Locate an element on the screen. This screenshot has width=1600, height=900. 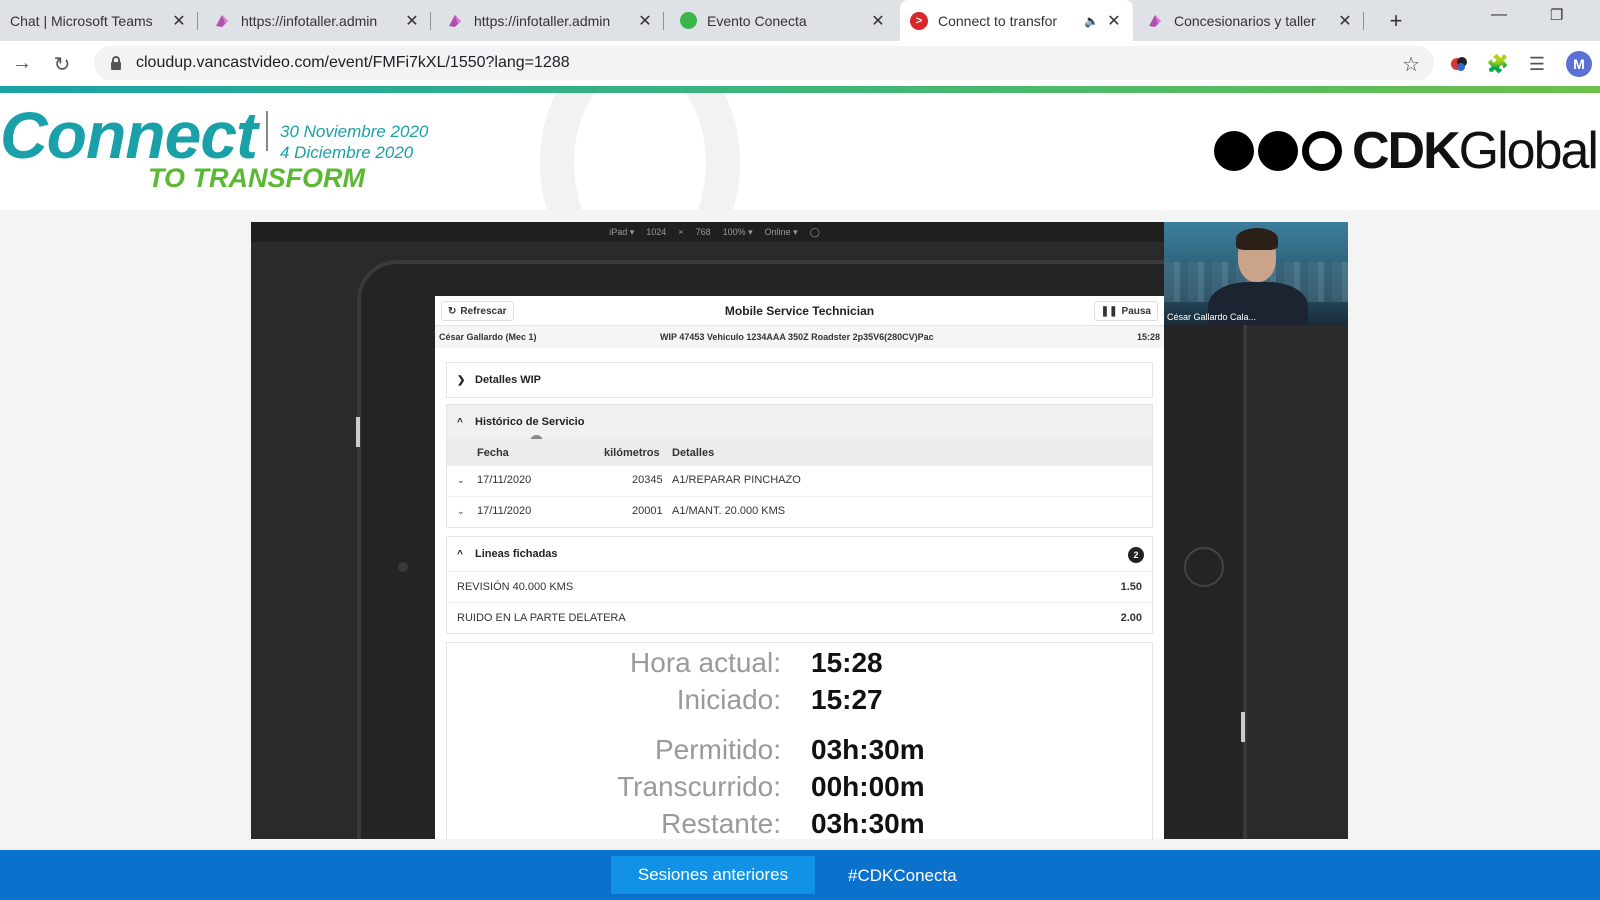
table-row: ⌄ 17/11/2020 20001 A1/MANT. 20.000 KMS is located at coordinates (799, 511).